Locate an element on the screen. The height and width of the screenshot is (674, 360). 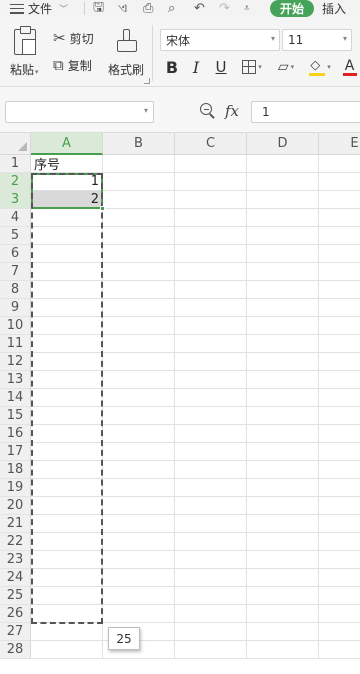
cell-d10 is located at coordinates (283, 326).